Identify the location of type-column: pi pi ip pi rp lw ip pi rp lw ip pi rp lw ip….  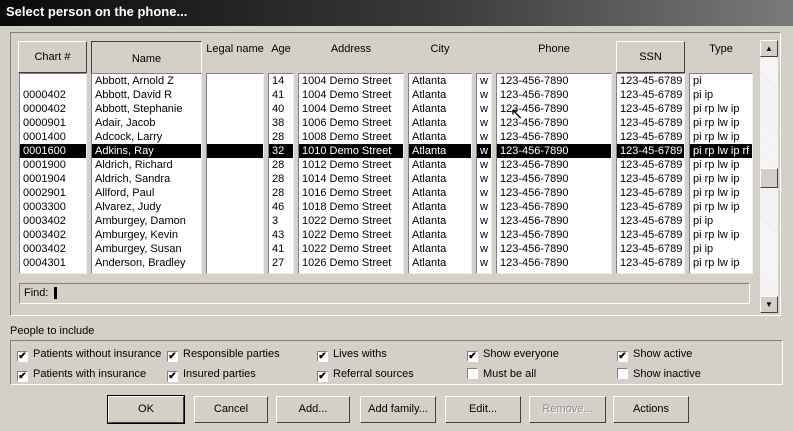
(721, 173).